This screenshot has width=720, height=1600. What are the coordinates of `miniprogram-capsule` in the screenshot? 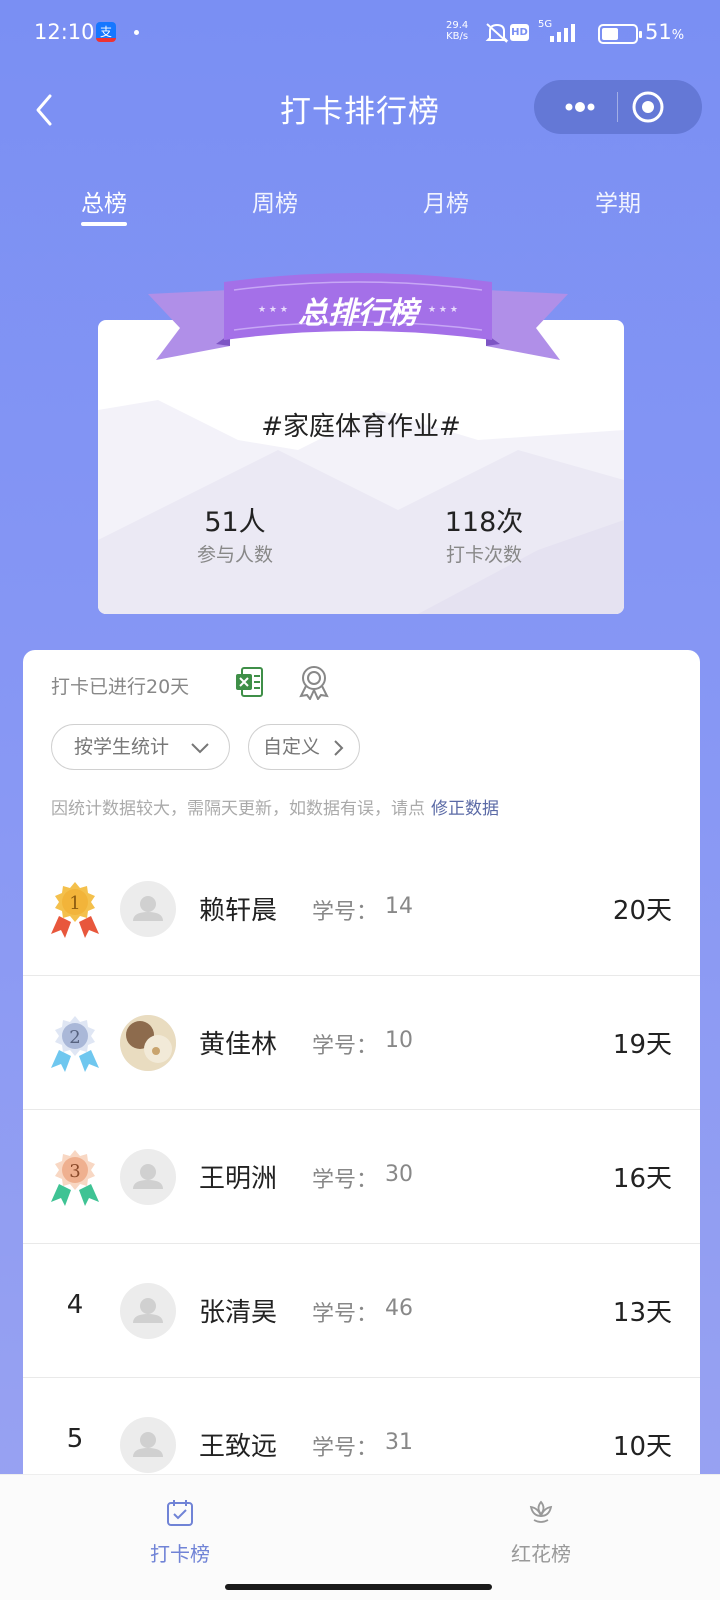 It's located at (618, 107).